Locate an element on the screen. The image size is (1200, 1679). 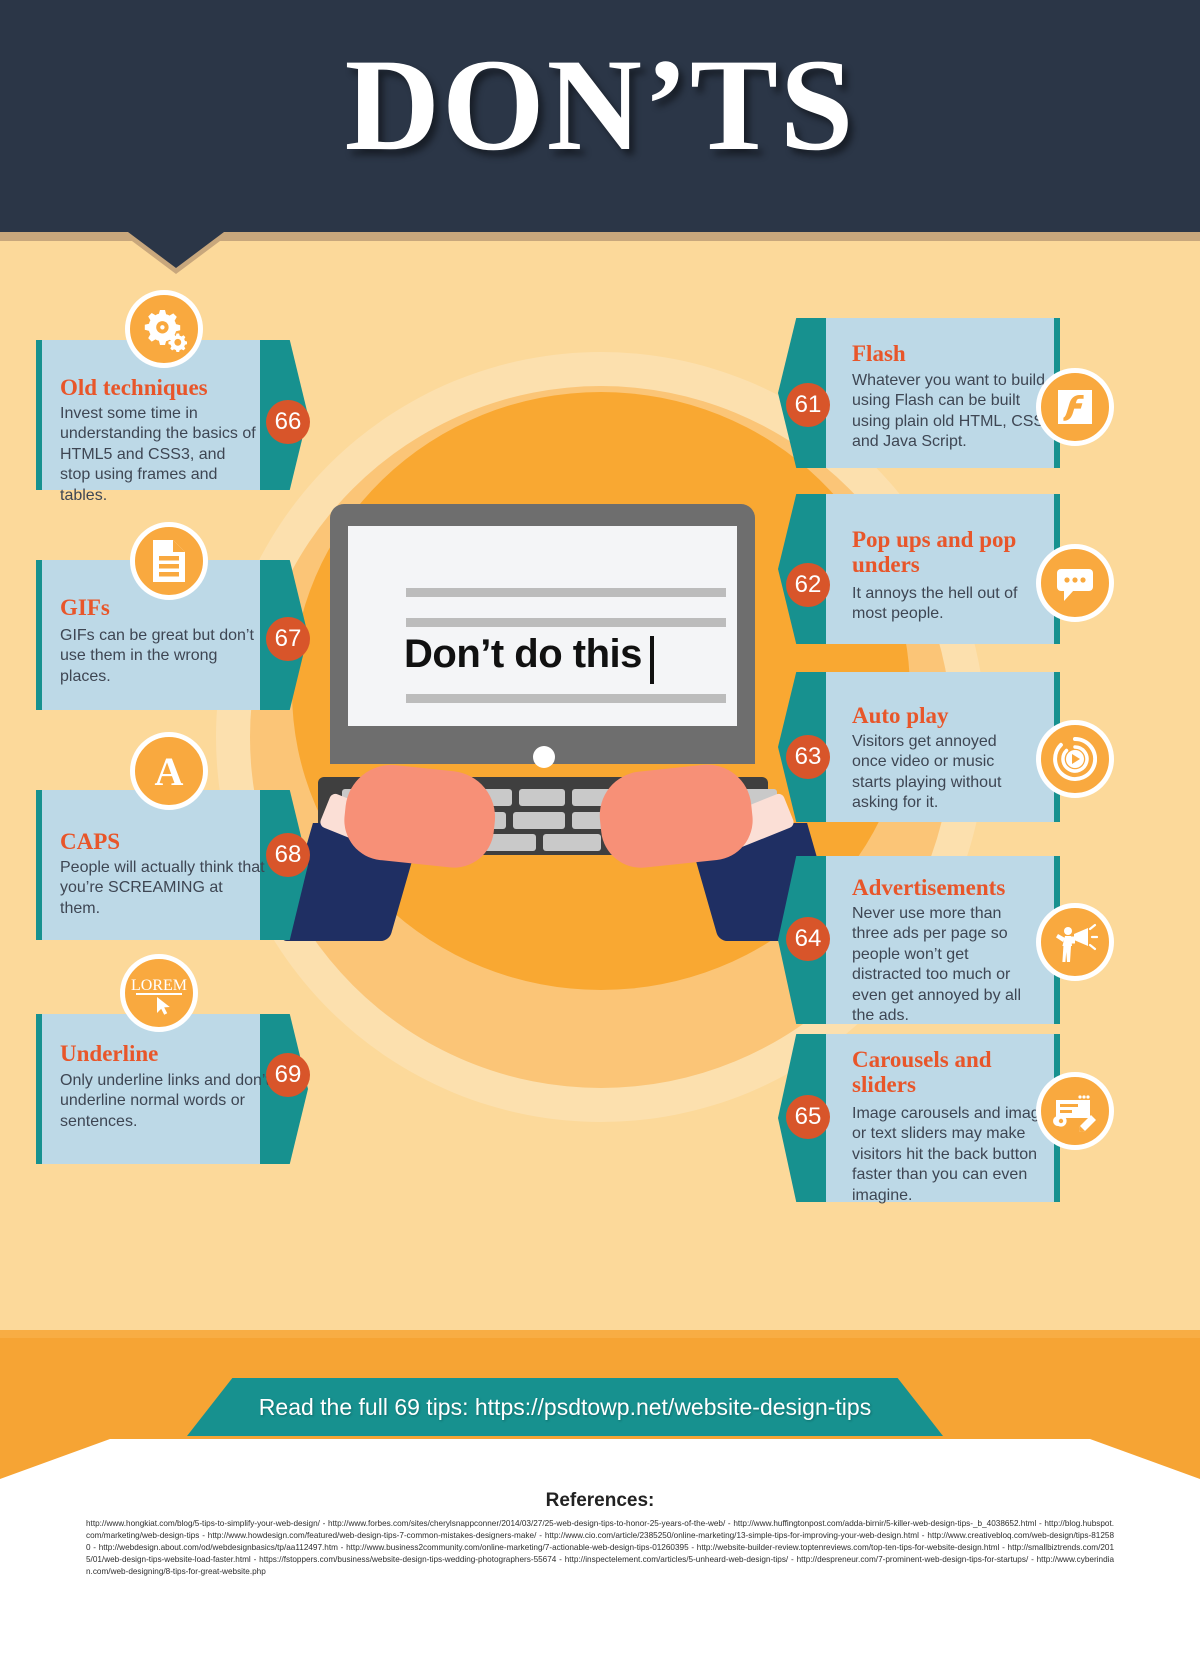
letter-a-icon: A is located at coordinates (169, 771).